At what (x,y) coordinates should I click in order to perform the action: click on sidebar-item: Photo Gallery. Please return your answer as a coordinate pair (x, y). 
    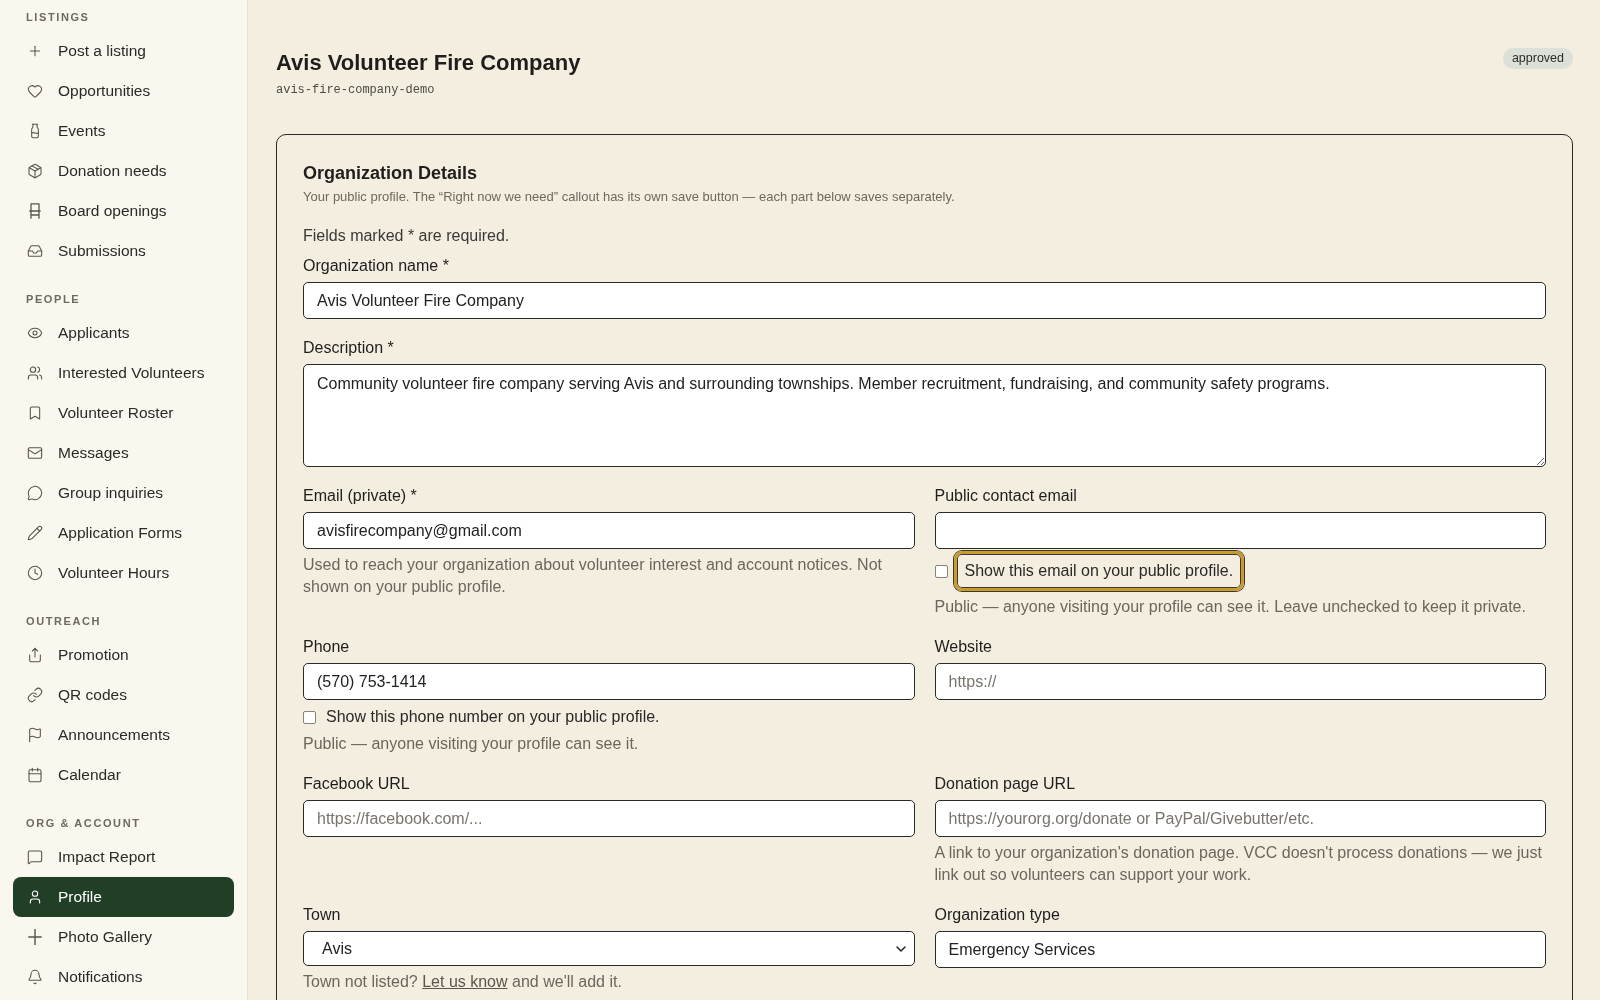
    Looking at the image, I should click on (123, 937).